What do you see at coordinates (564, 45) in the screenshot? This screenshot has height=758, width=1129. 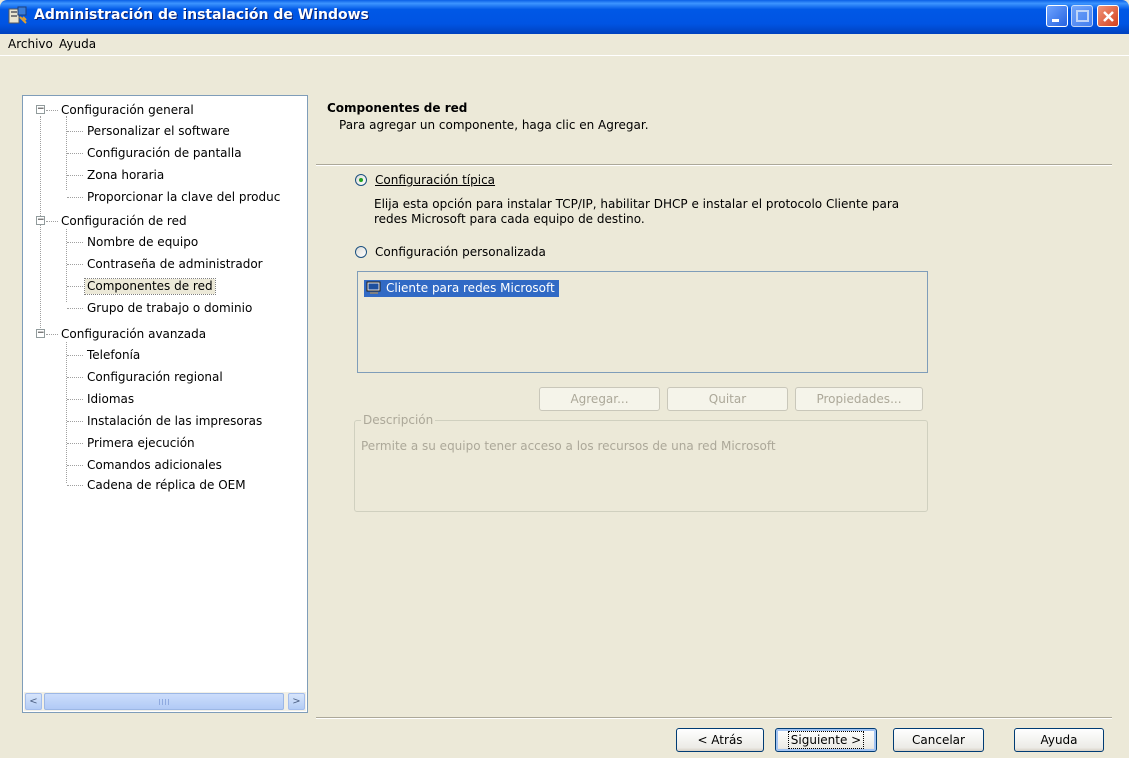 I see `menu-bar: Archivo Ayuda` at bounding box center [564, 45].